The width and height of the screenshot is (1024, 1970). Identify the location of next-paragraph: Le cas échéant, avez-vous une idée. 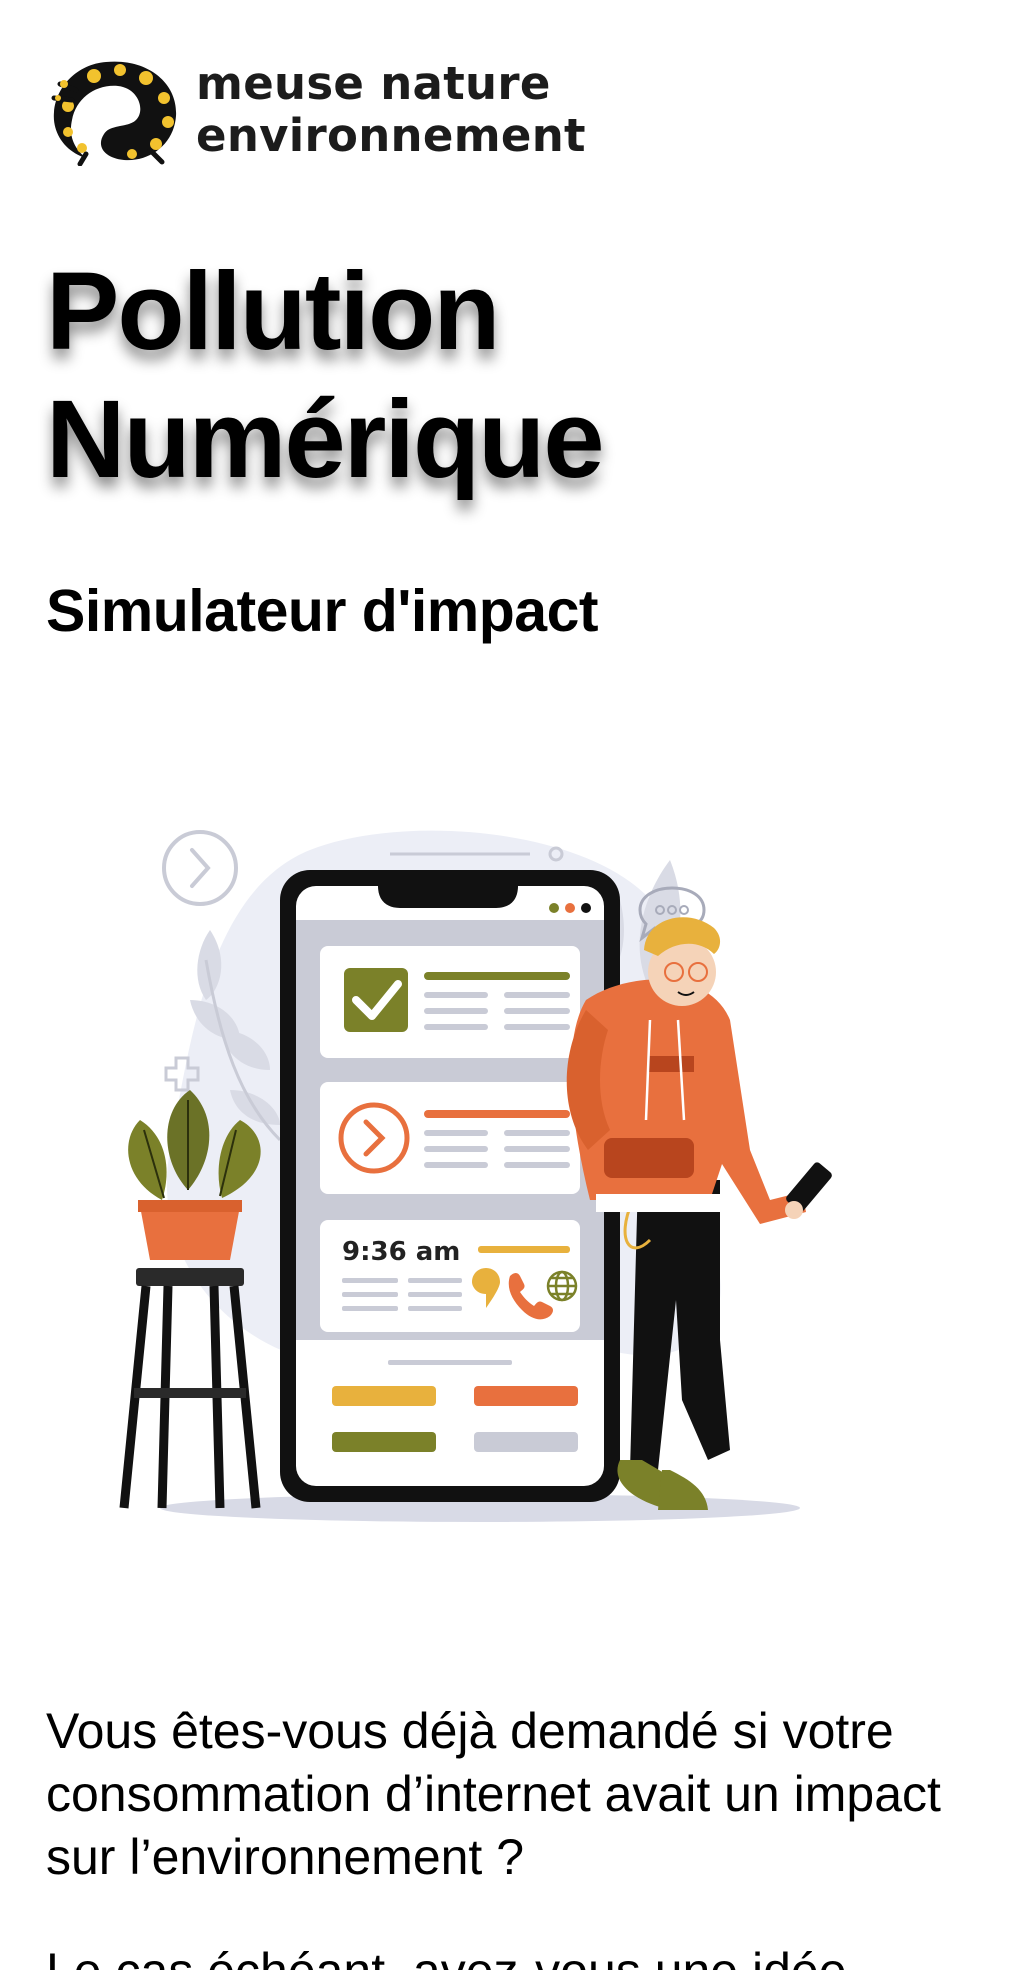
(526, 1955).